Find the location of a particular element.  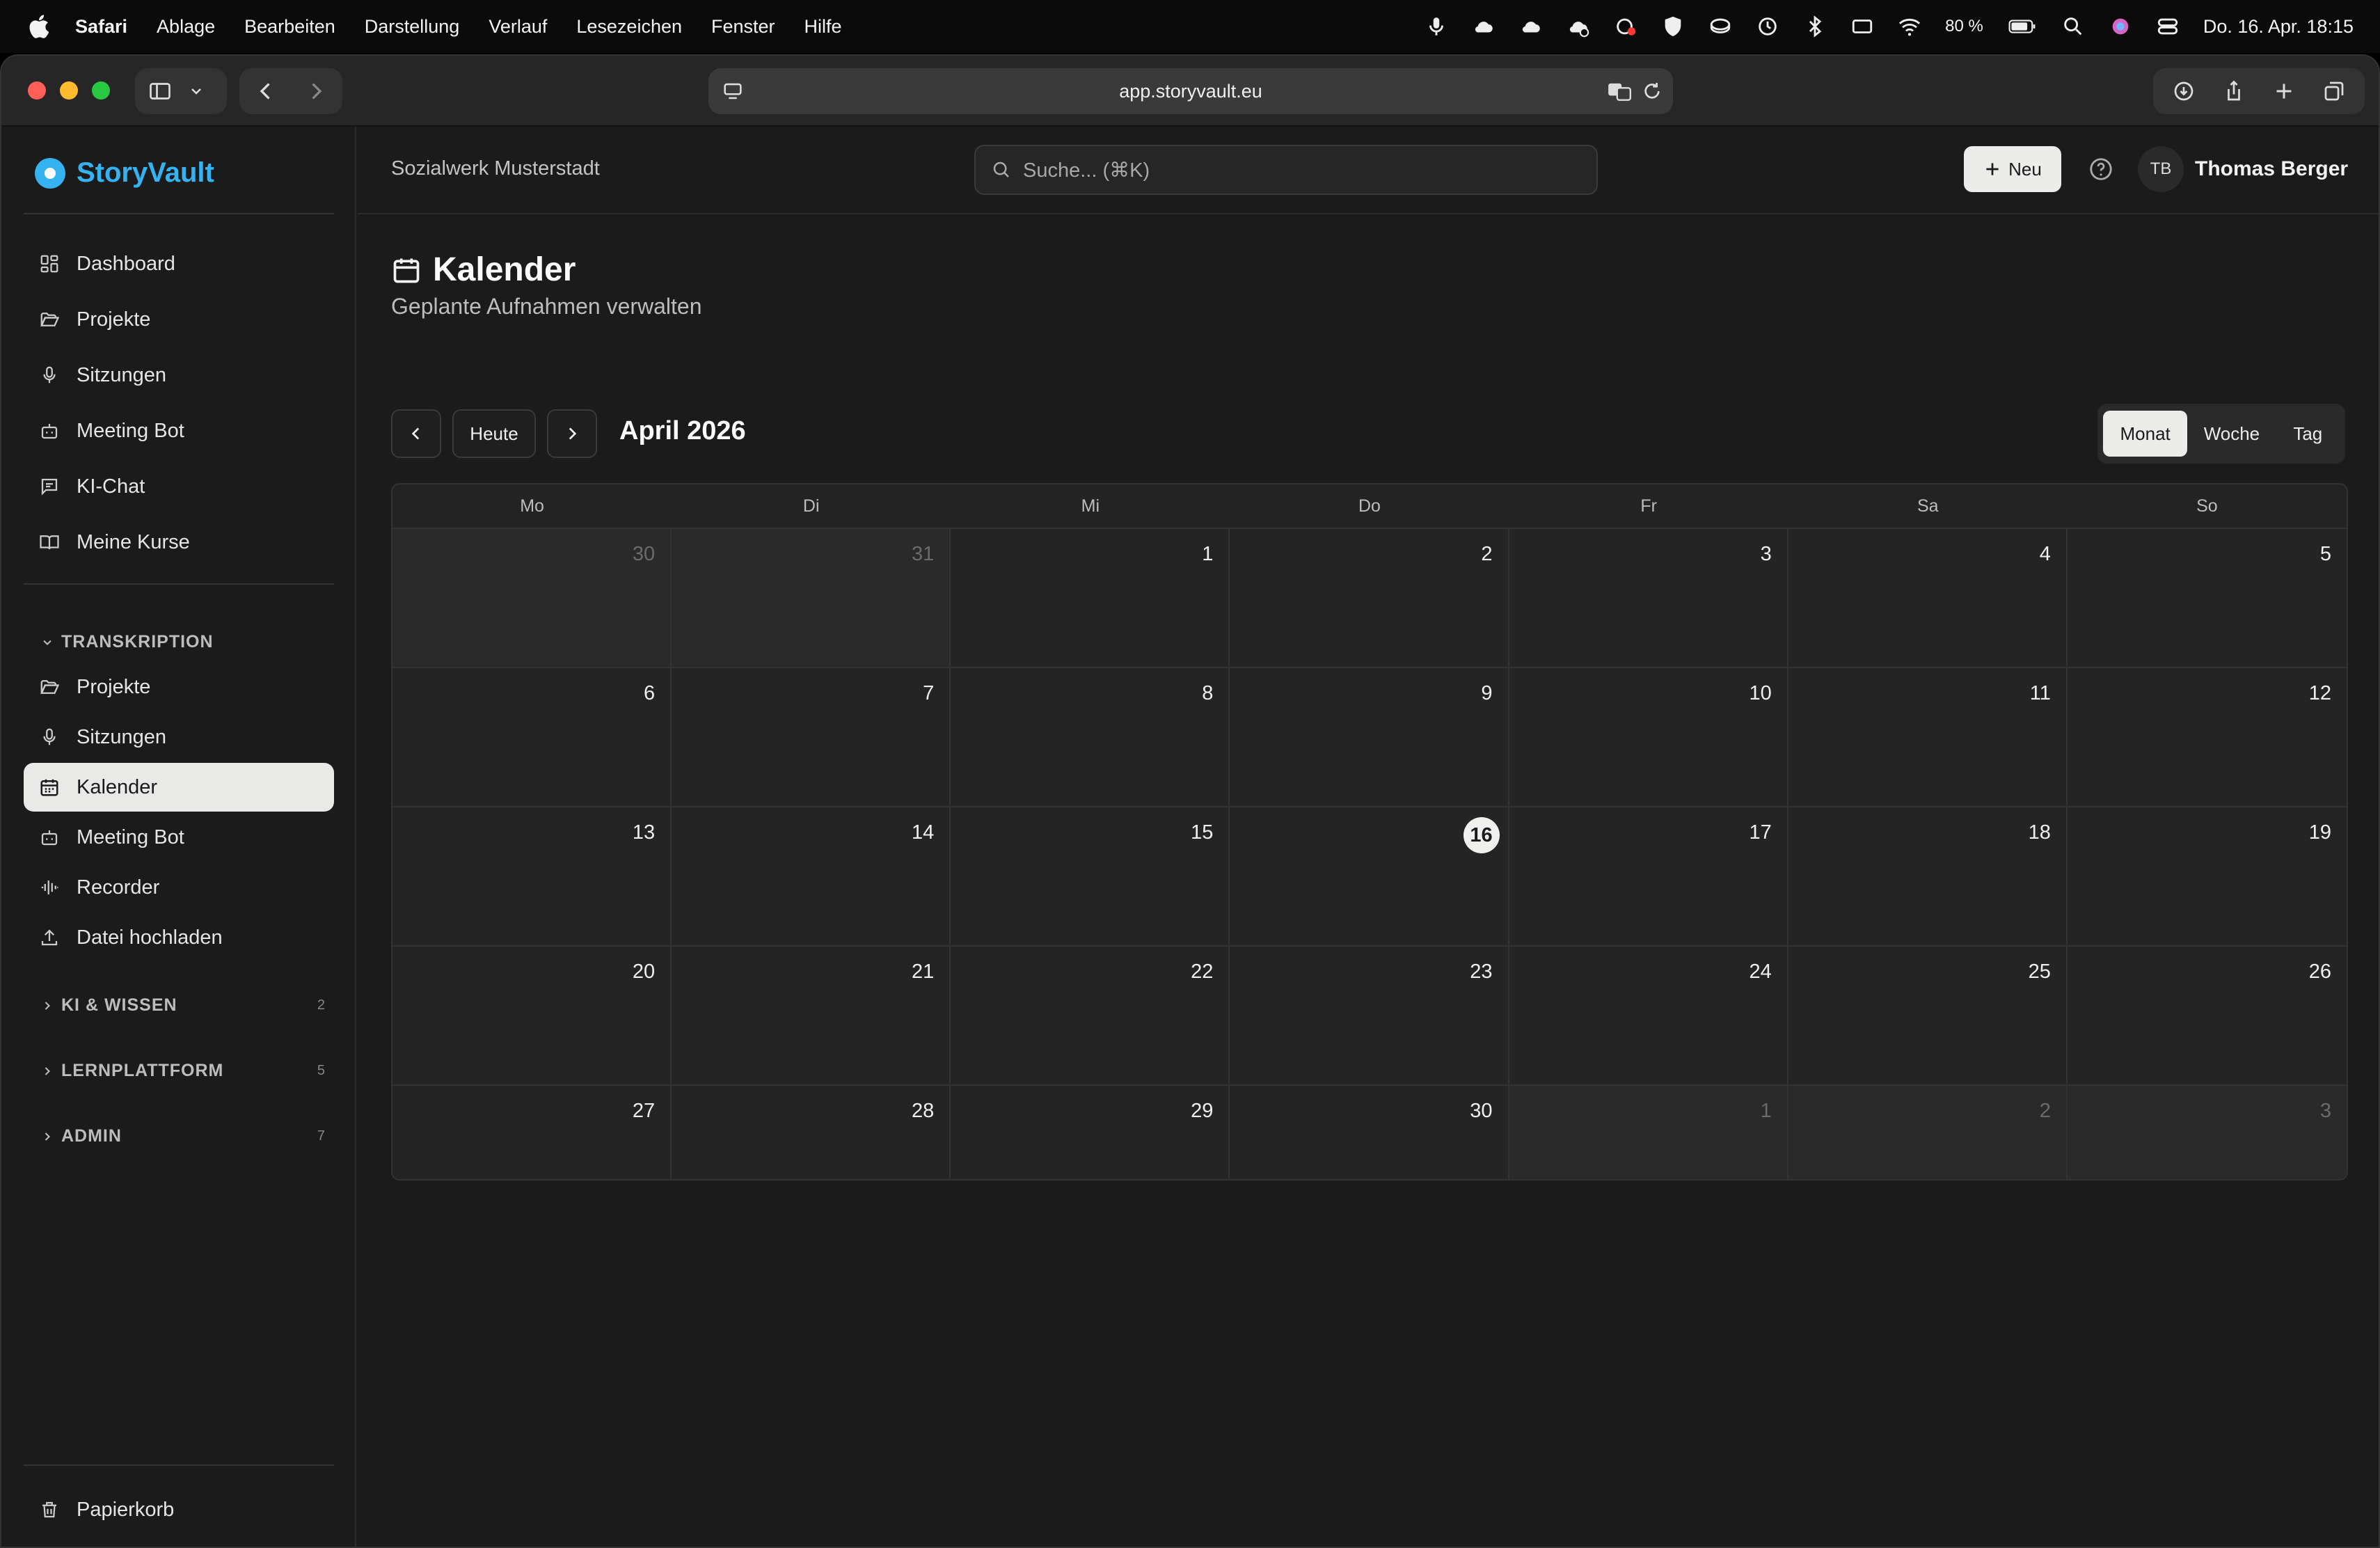

calendar-day: 19 is located at coordinates (2207, 877).